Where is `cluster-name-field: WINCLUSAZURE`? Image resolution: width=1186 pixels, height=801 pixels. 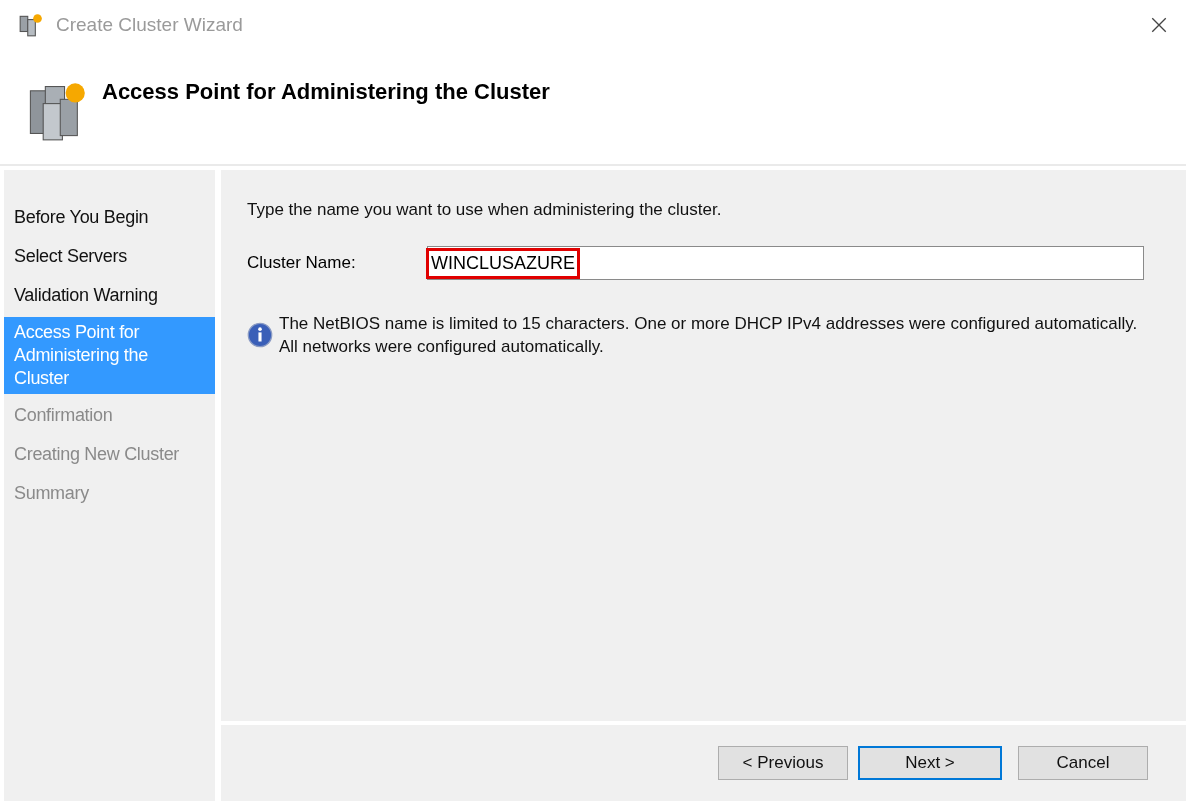 cluster-name-field: WINCLUSAZURE is located at coordinates (785, 263).